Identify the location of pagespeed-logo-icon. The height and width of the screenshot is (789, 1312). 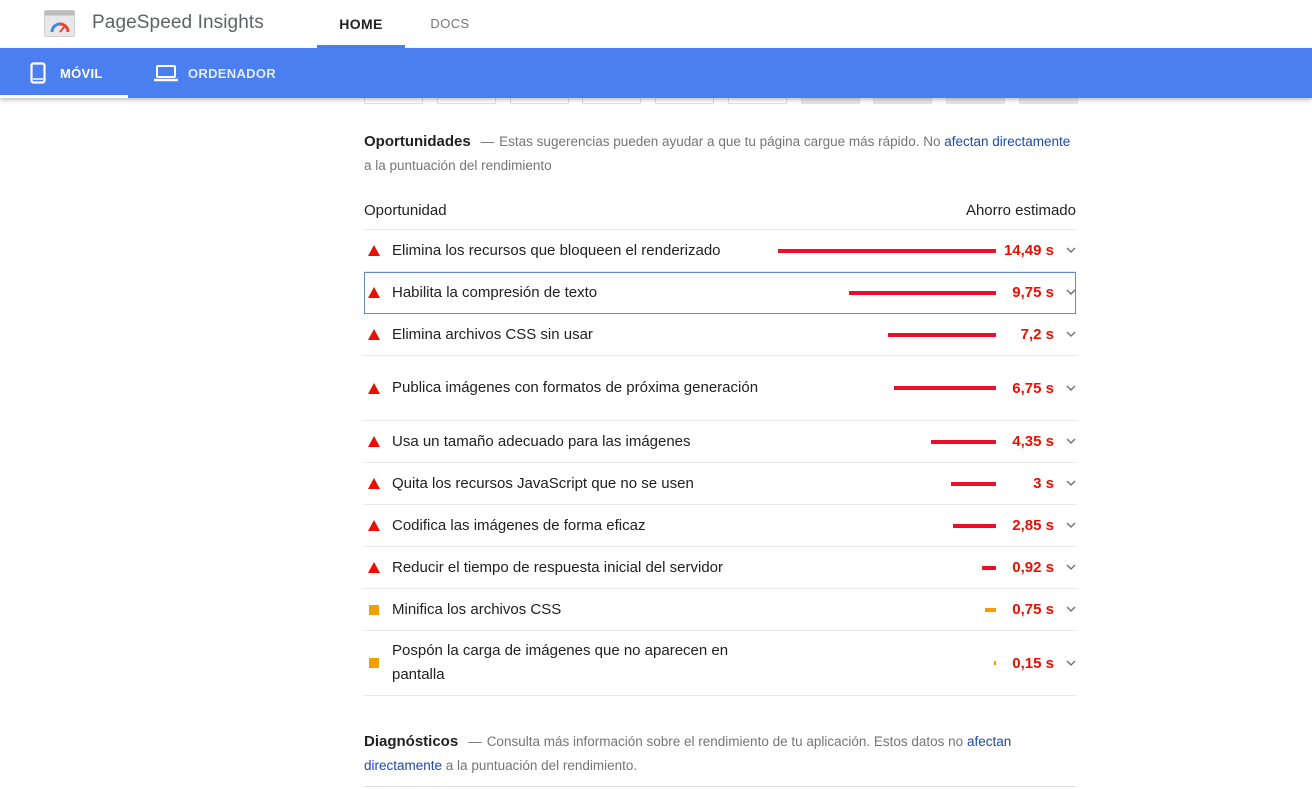
(59, 23).